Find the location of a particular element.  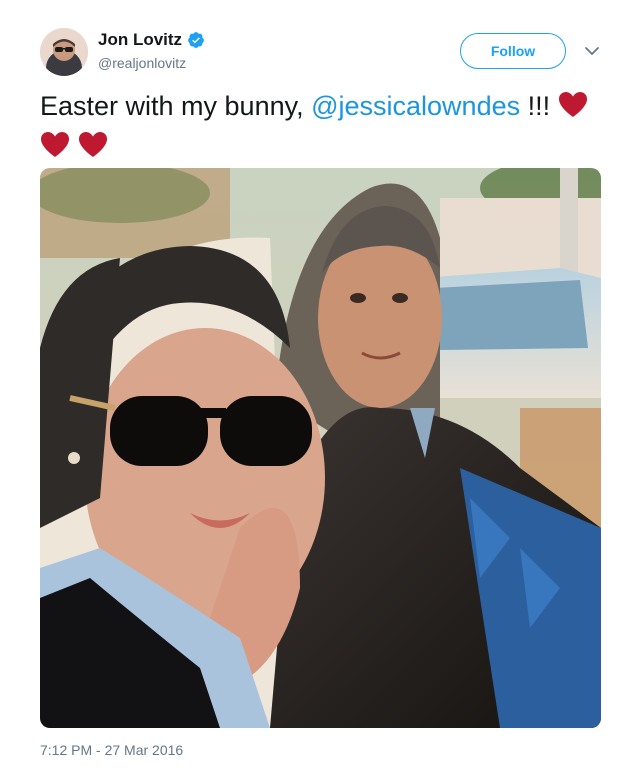

tweet-text-body: Easter with my bunny, is located at coordinates (176, 106).